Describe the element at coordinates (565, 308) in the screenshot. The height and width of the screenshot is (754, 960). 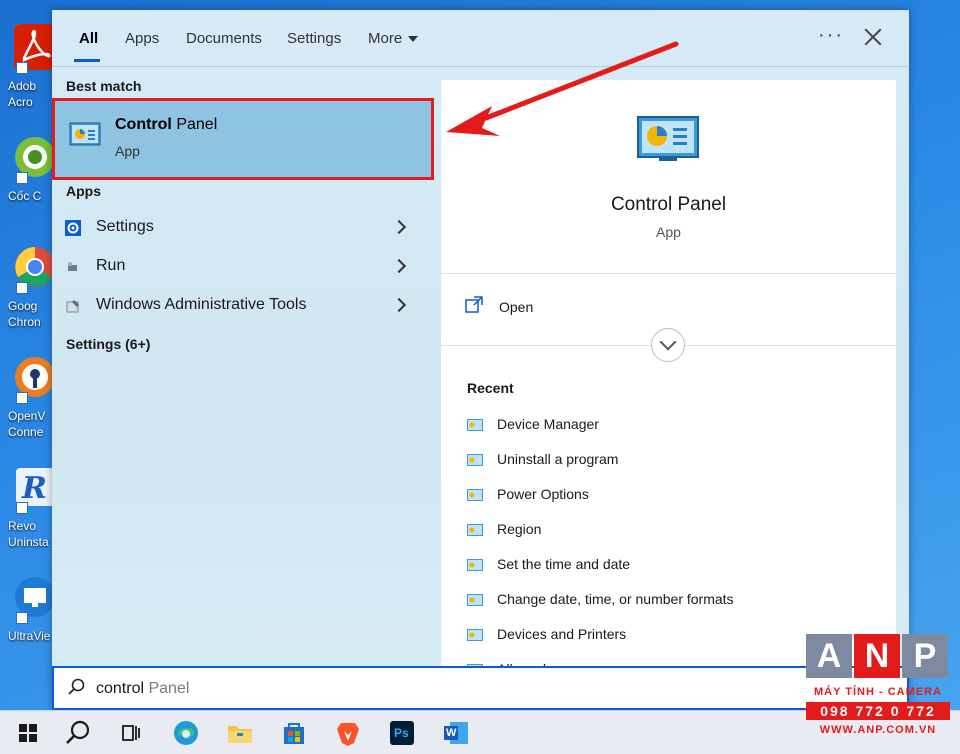
I see `open-action: Open` at that location.